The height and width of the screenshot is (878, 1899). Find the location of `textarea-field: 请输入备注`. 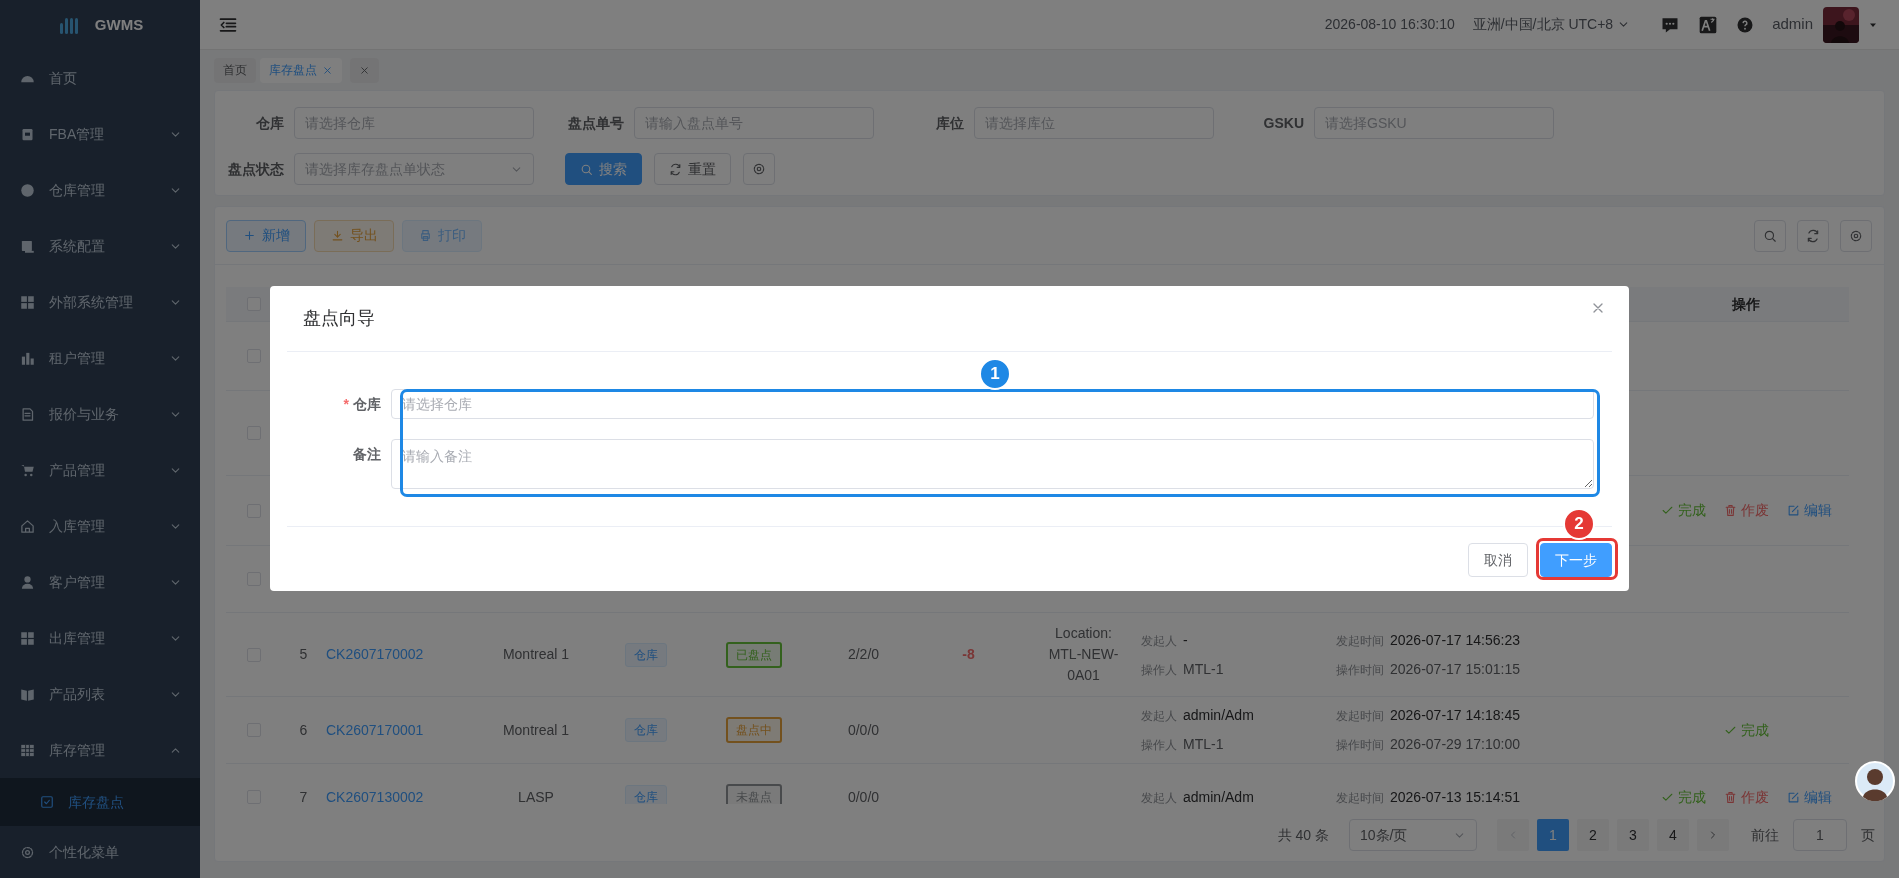

textarea-field: 请输入备注 is located at coordinates (992, 464).